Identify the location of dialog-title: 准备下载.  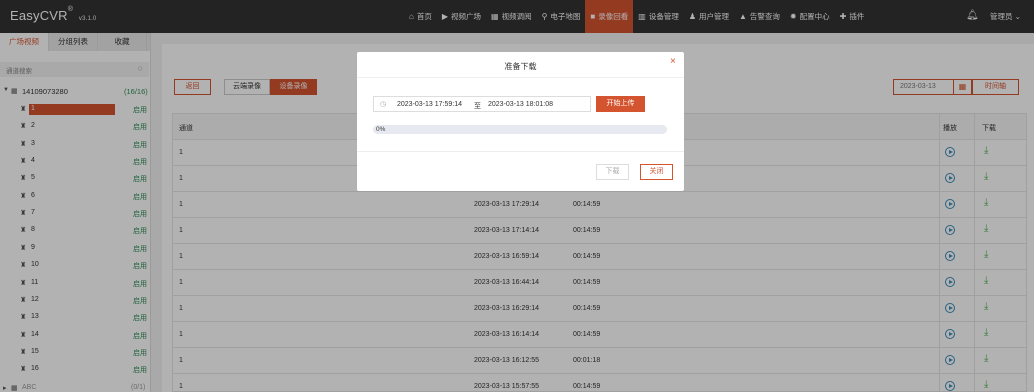
(520, 66).